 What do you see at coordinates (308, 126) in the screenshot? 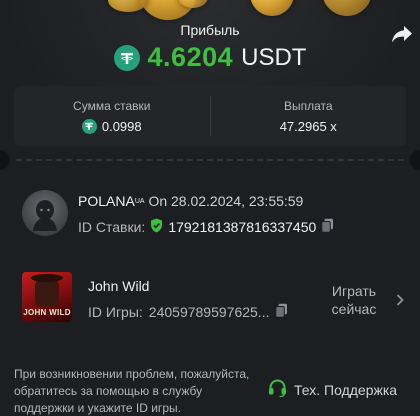
I see `payout-value: 47.2965 x` at bounding box center [308, 126].